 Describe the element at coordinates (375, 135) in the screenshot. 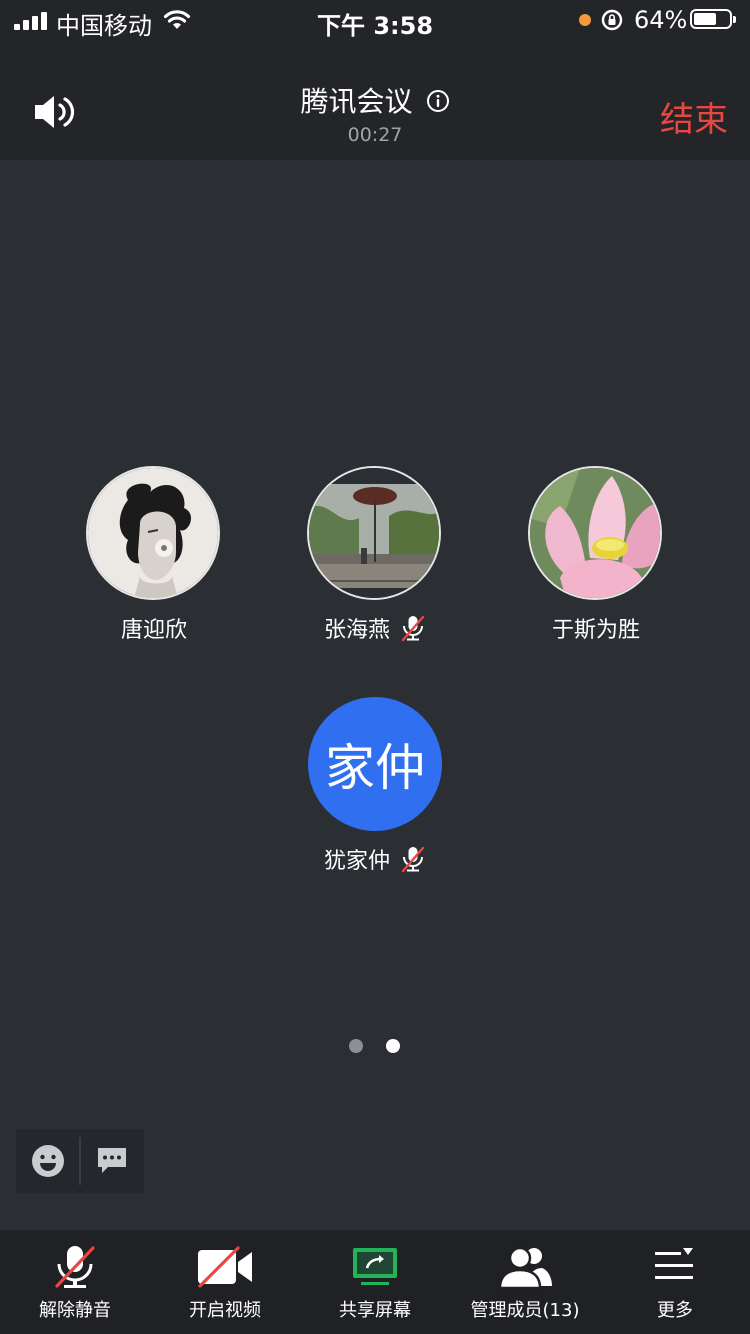

I see `meeting-timer: 00:27` at that location.